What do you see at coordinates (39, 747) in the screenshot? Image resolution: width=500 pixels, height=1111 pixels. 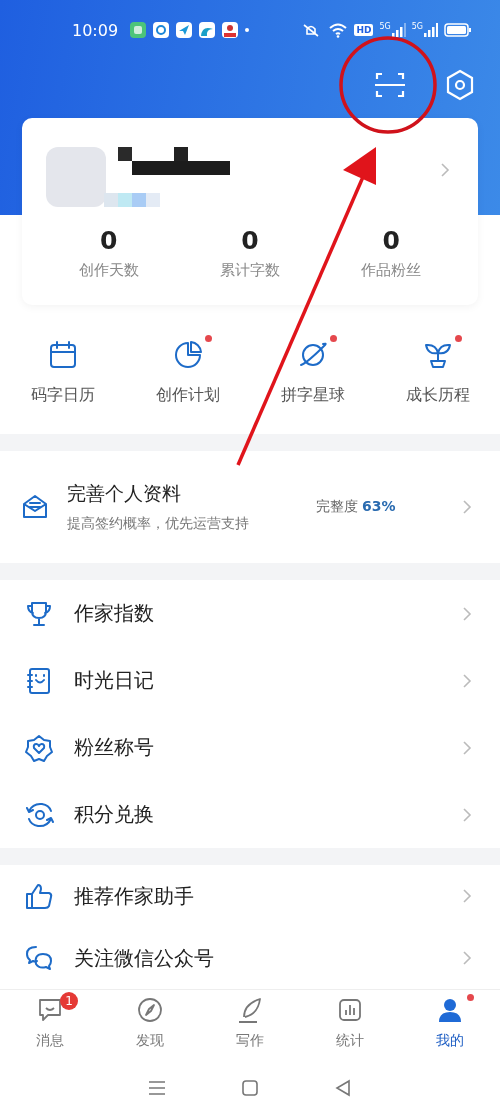 I see `badge-icon` at bounding box center [39, 747].